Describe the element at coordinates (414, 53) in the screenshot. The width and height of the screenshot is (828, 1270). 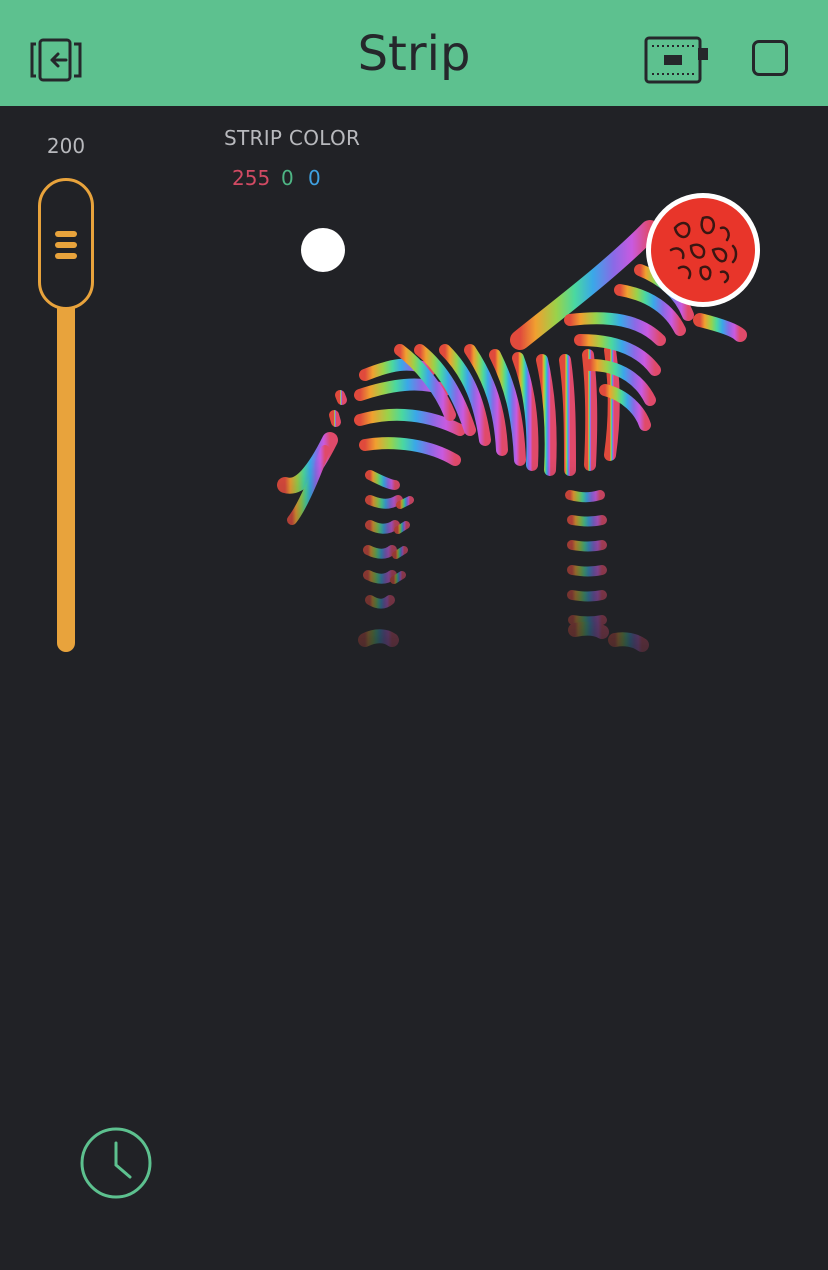
I see `app-header: Strip` at that location.